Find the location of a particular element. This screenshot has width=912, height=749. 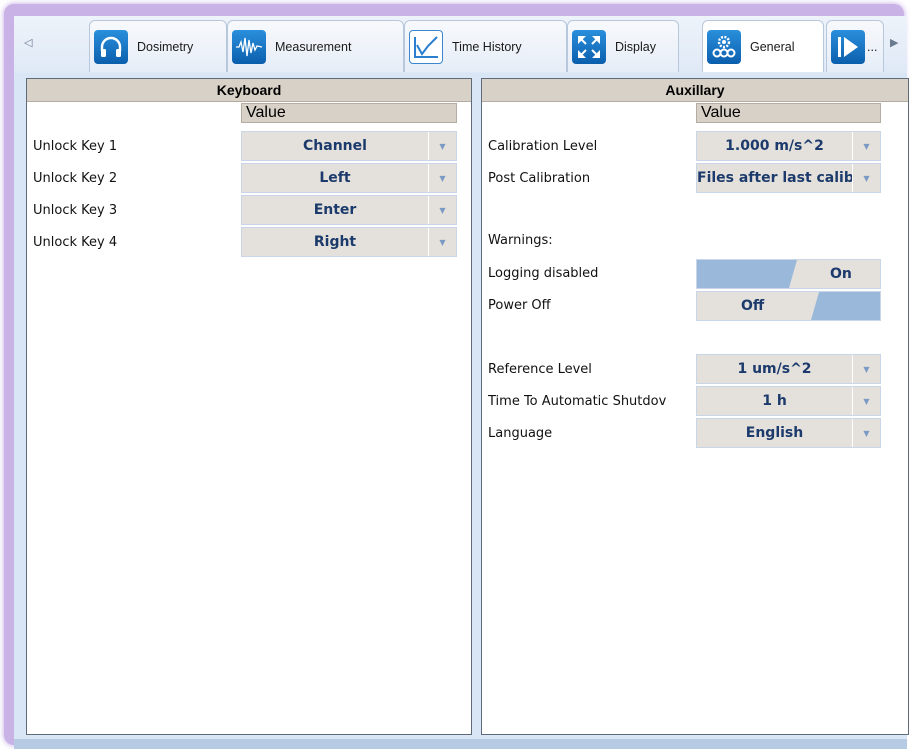

tab-label: Time History is located at coordinates (487, 46).